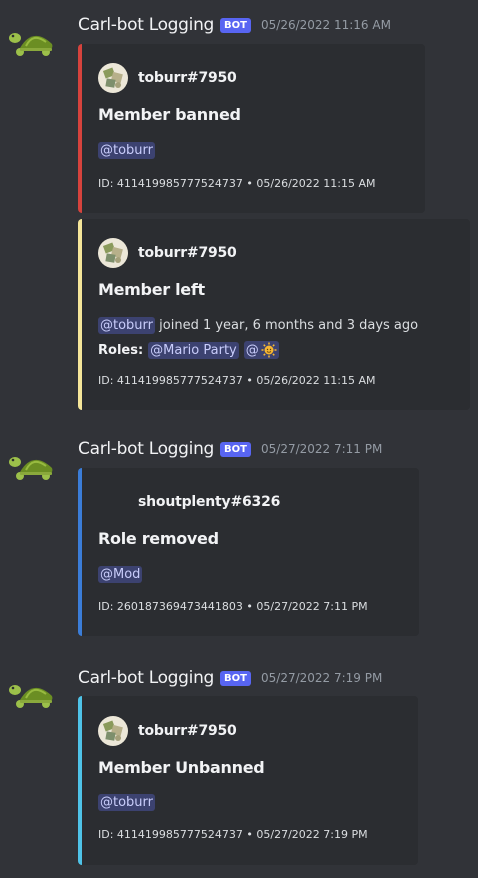  I want to click on sun-emoji-icon, so click(269, 350).